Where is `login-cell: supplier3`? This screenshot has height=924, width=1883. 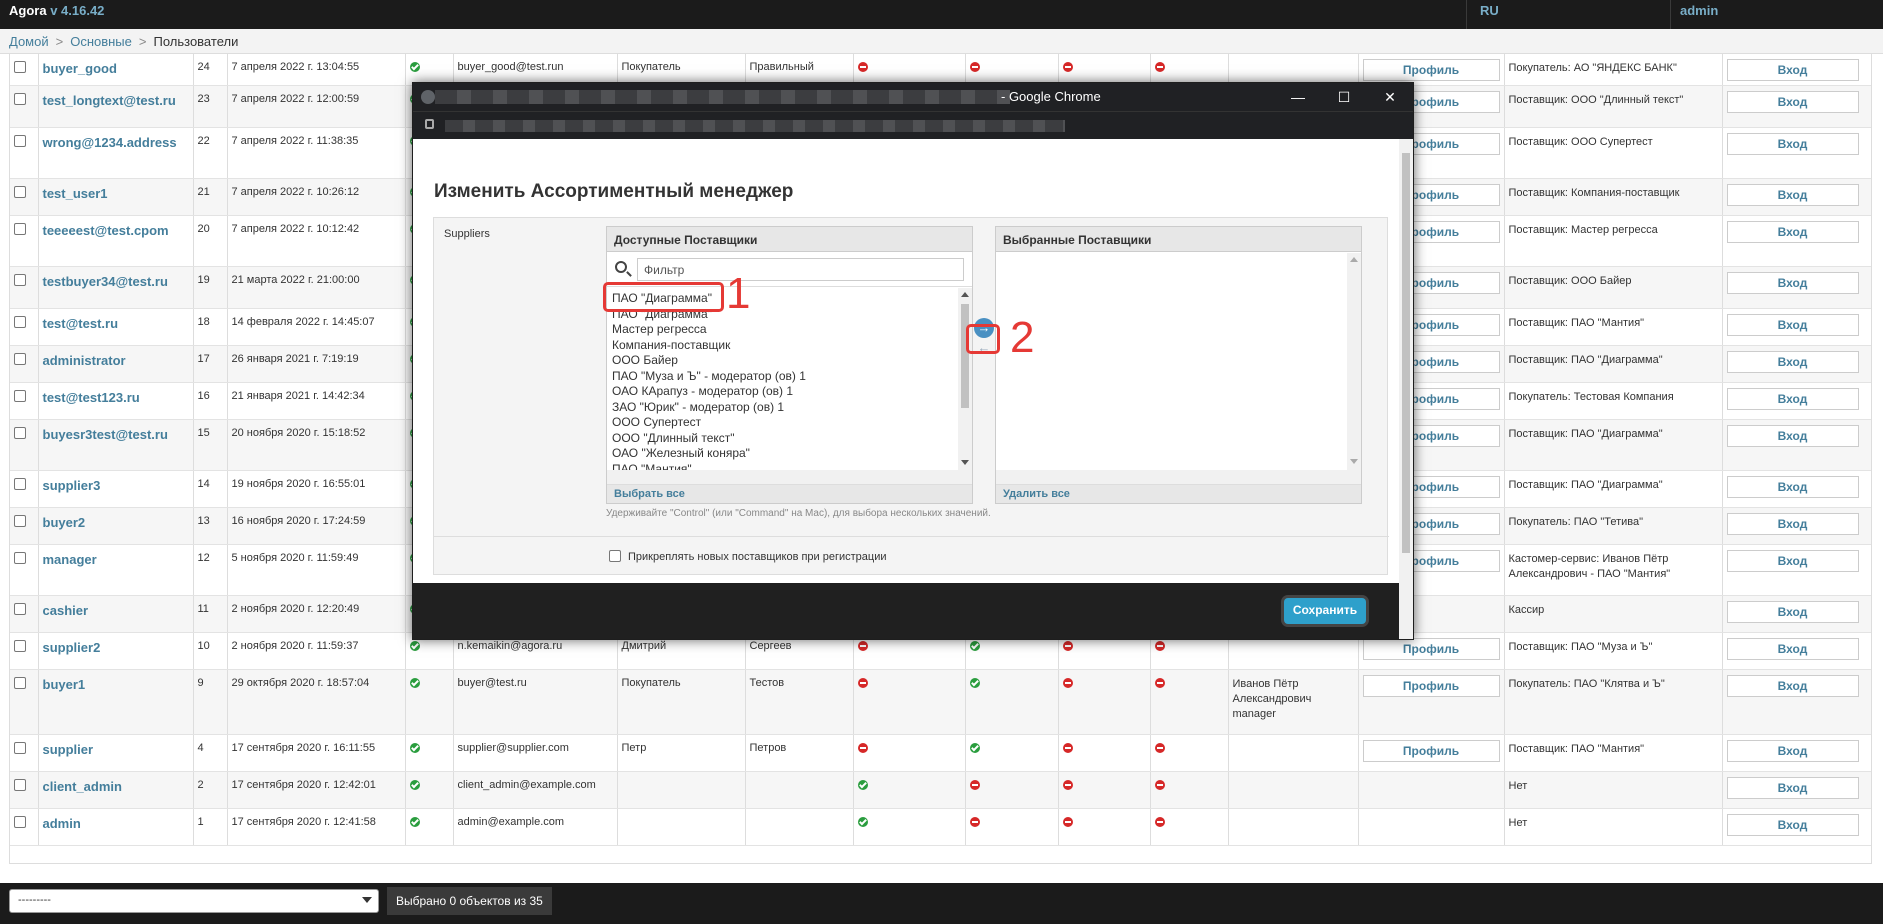 login-cell: supplier3 is located at coordinates (116, 489).